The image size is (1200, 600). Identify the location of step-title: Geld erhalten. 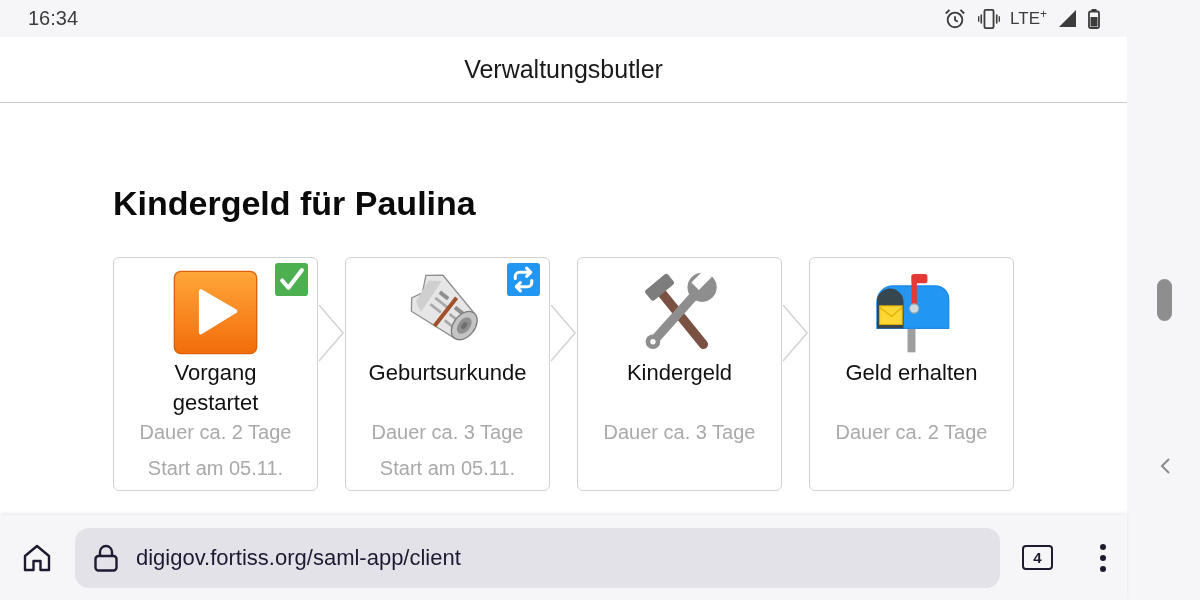
(911, 373).